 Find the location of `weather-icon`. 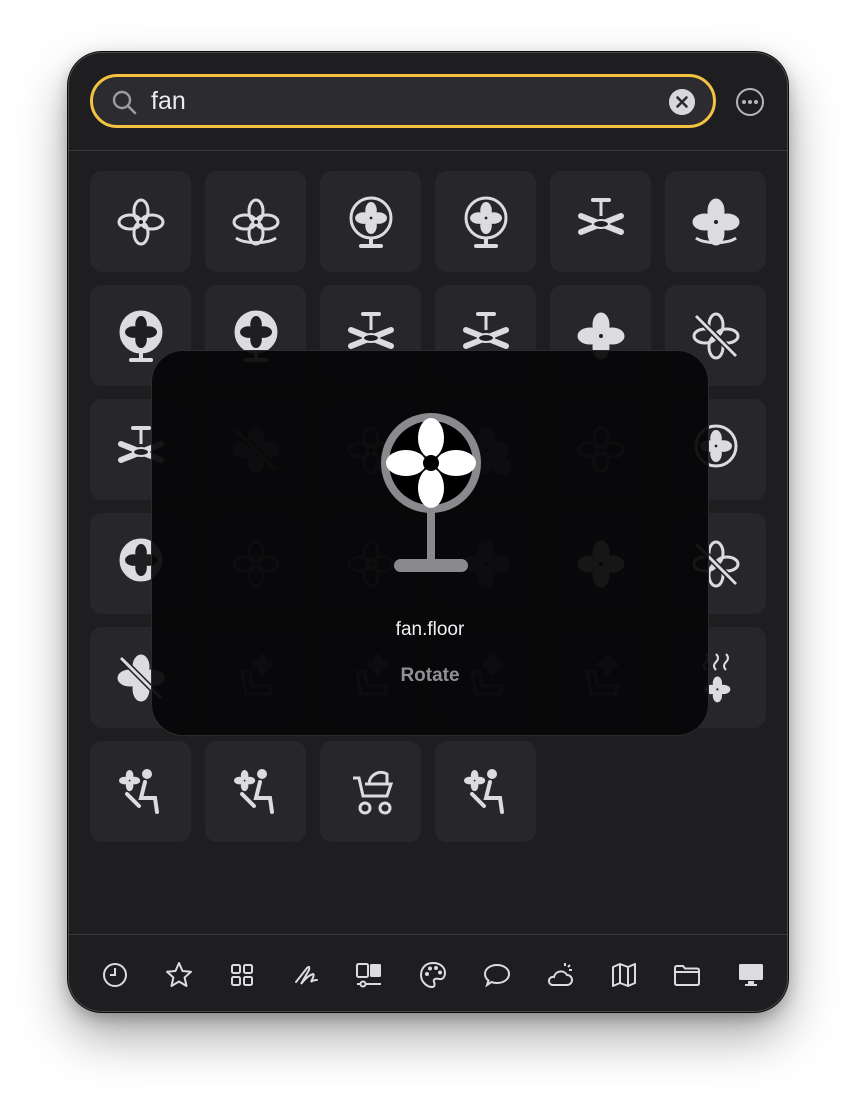

weather-icon is located at coordinates (561, 974).